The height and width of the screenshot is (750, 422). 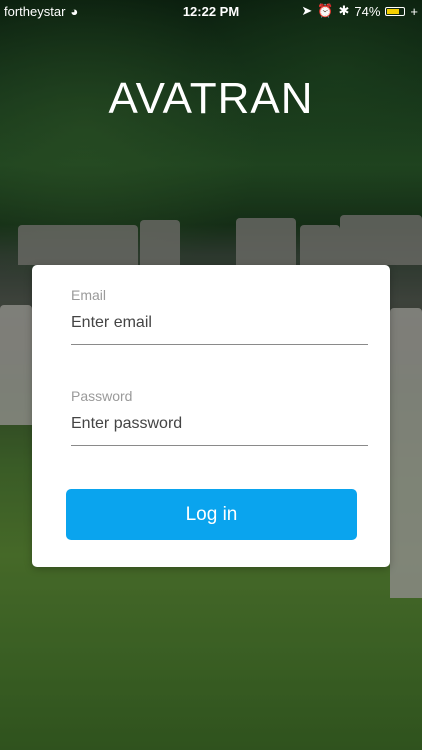 I want to click on charging-icon: +, so click(x=414, y=11).